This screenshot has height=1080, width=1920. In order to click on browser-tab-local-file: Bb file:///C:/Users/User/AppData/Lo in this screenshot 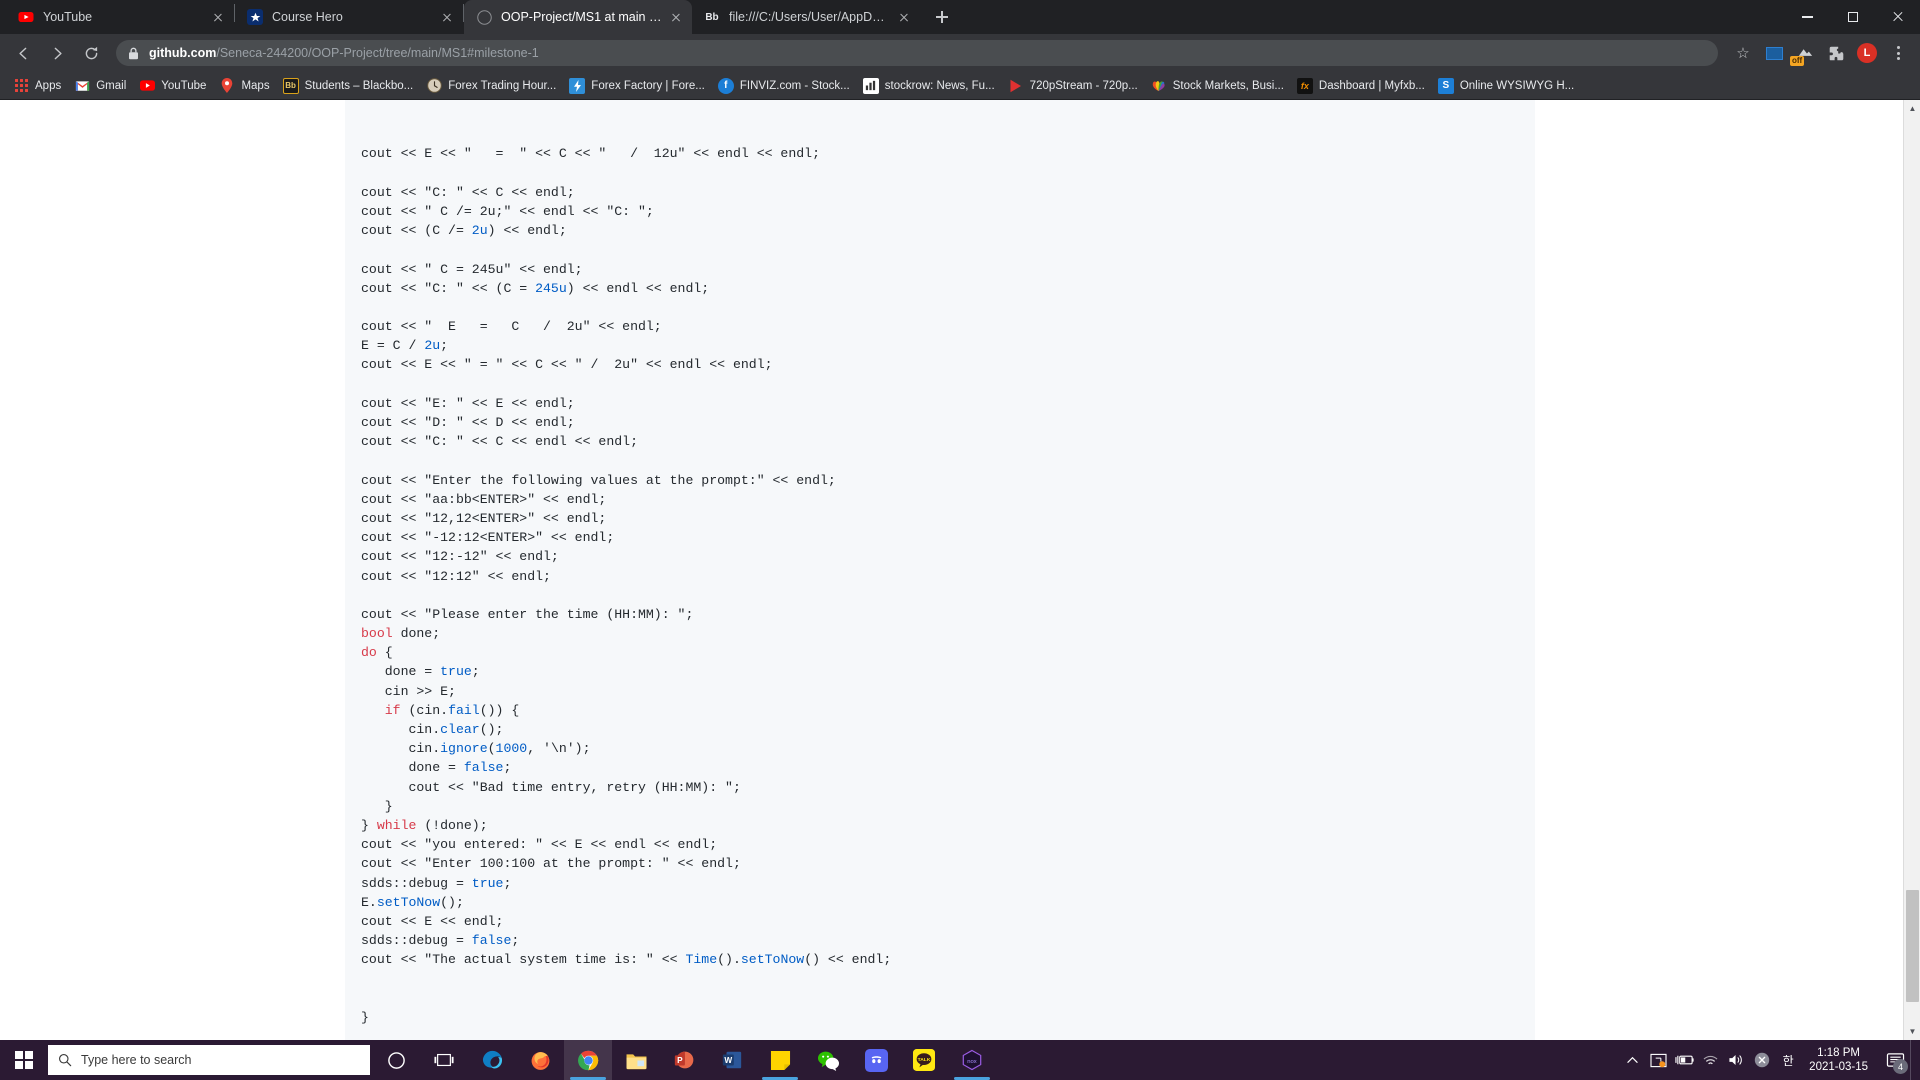, I will do `click(806, 17)`.